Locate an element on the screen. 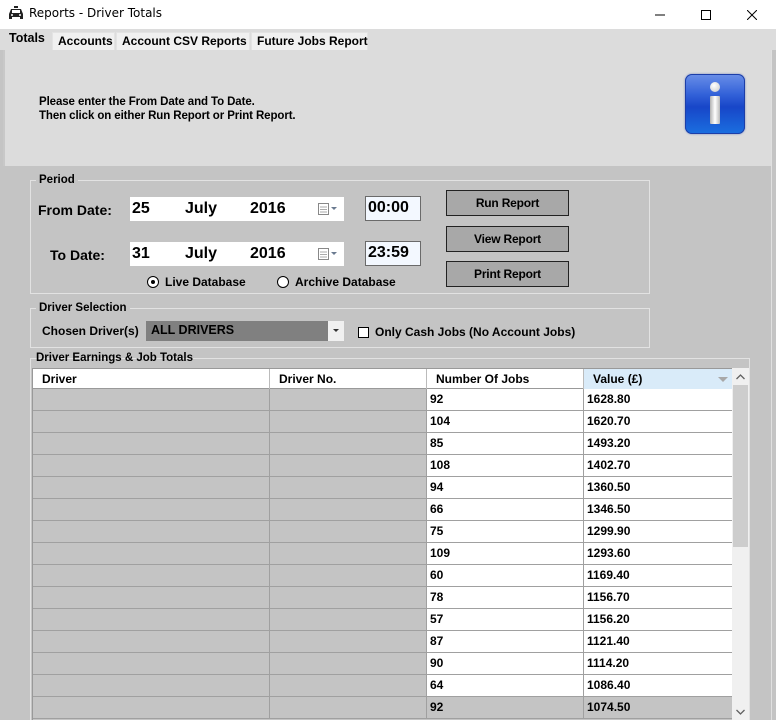 Image resolution: width=776 pixels, height=720 pixels. column-header-driver-no: Driver No. is located at coordinates (348, 379).